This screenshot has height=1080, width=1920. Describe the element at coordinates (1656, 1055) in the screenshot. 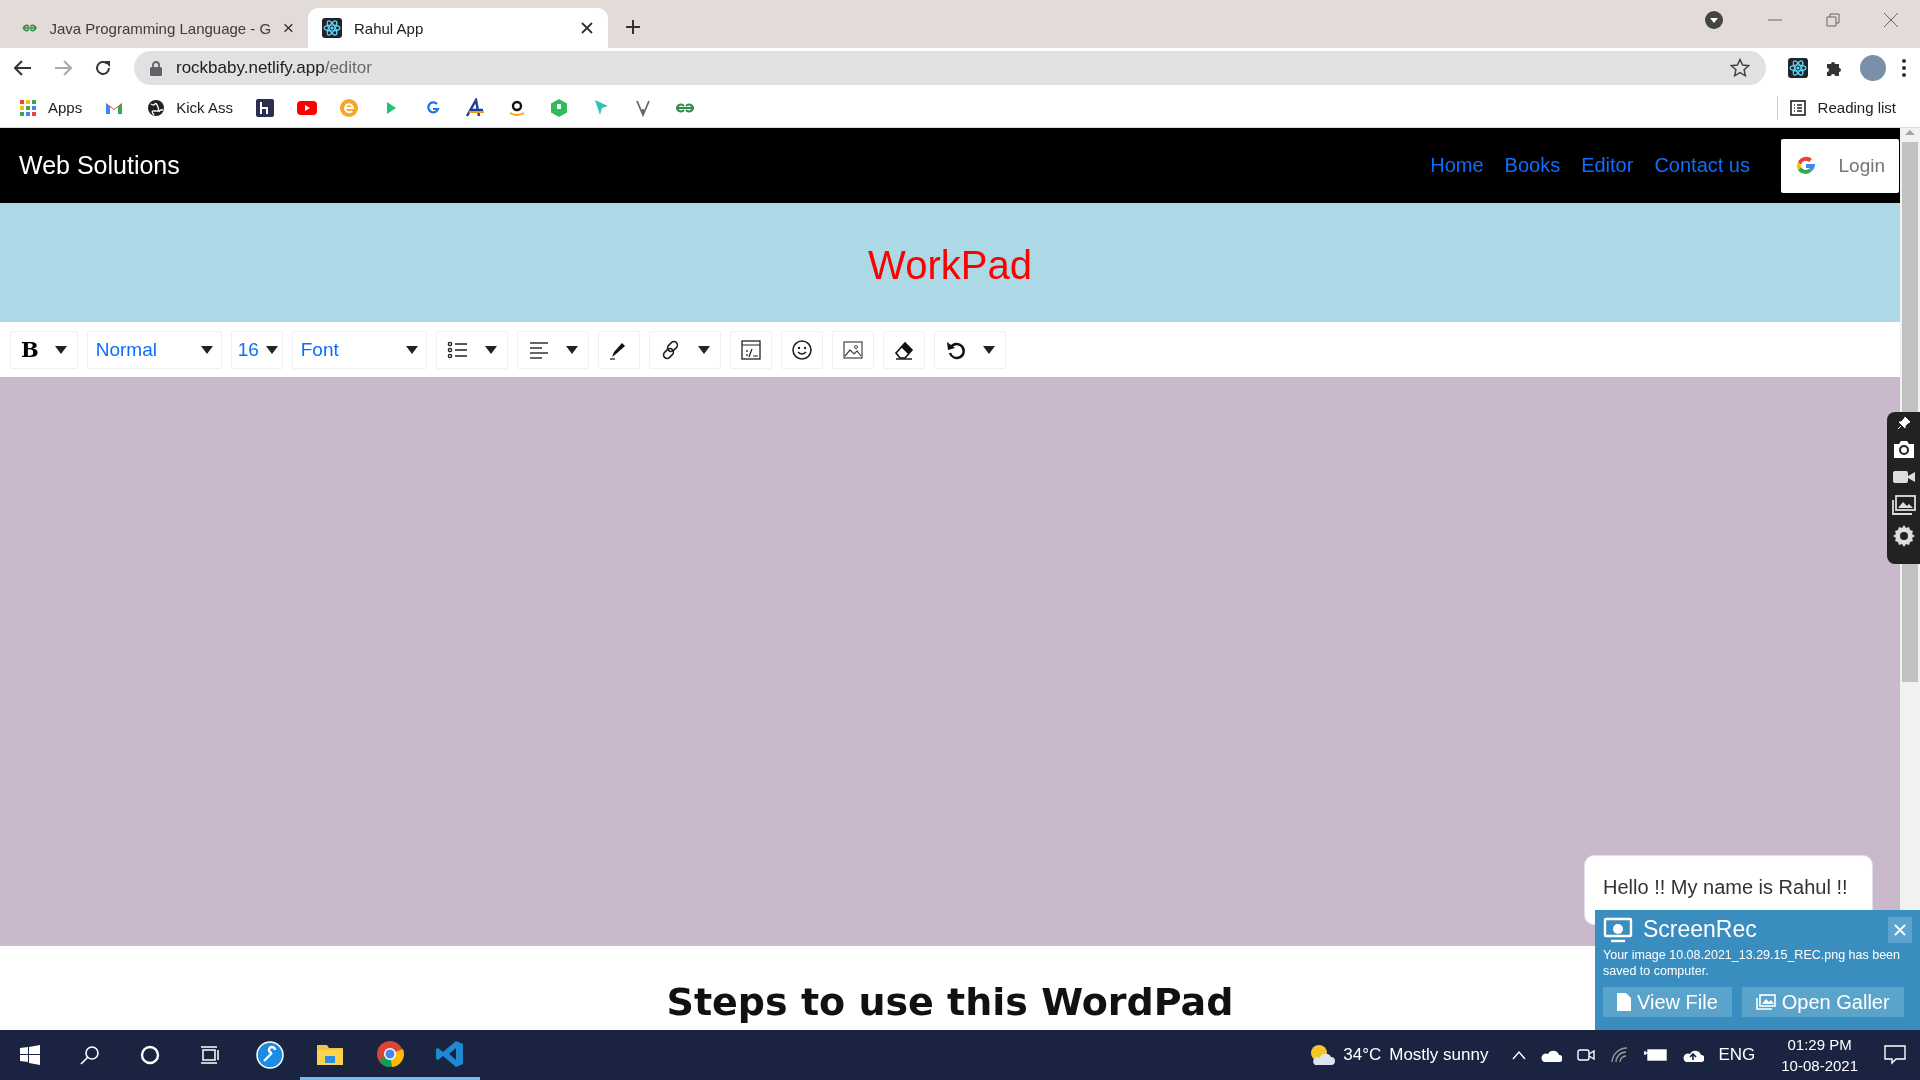

I see `battery-icon` at that location.